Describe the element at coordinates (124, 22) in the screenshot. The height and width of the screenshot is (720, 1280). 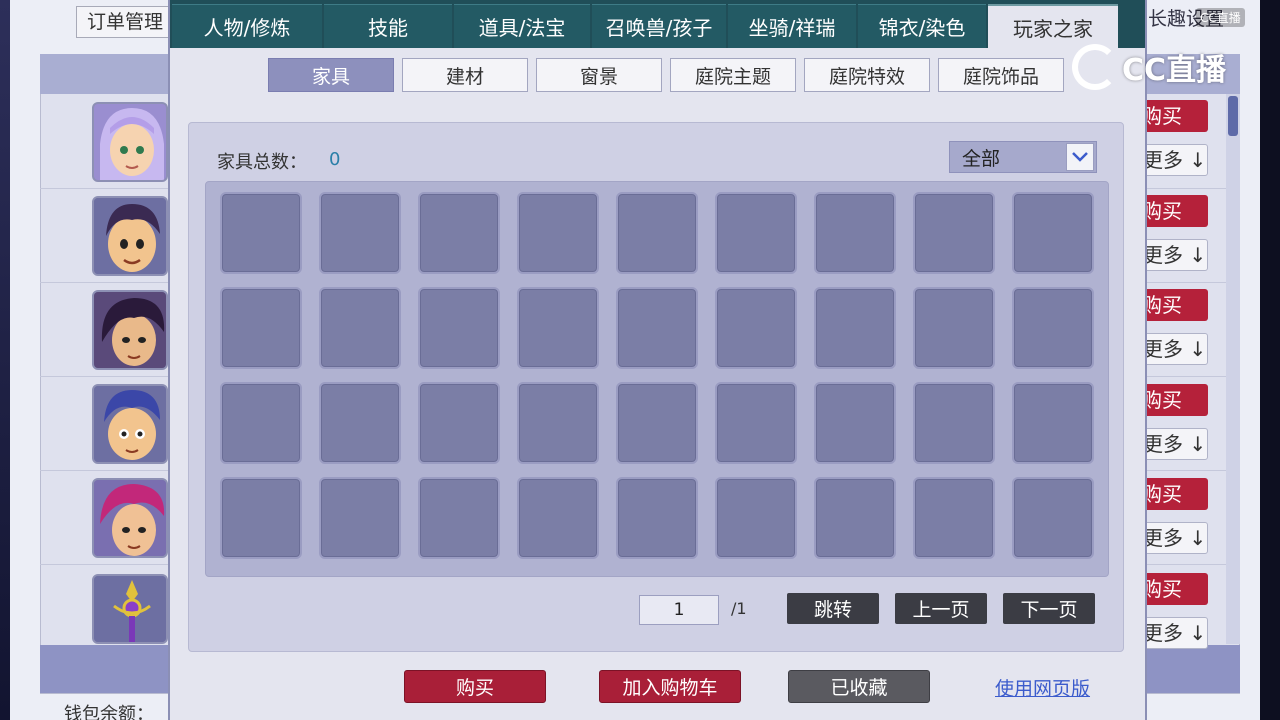
I see `order-management-button: 订单管理` at that location.